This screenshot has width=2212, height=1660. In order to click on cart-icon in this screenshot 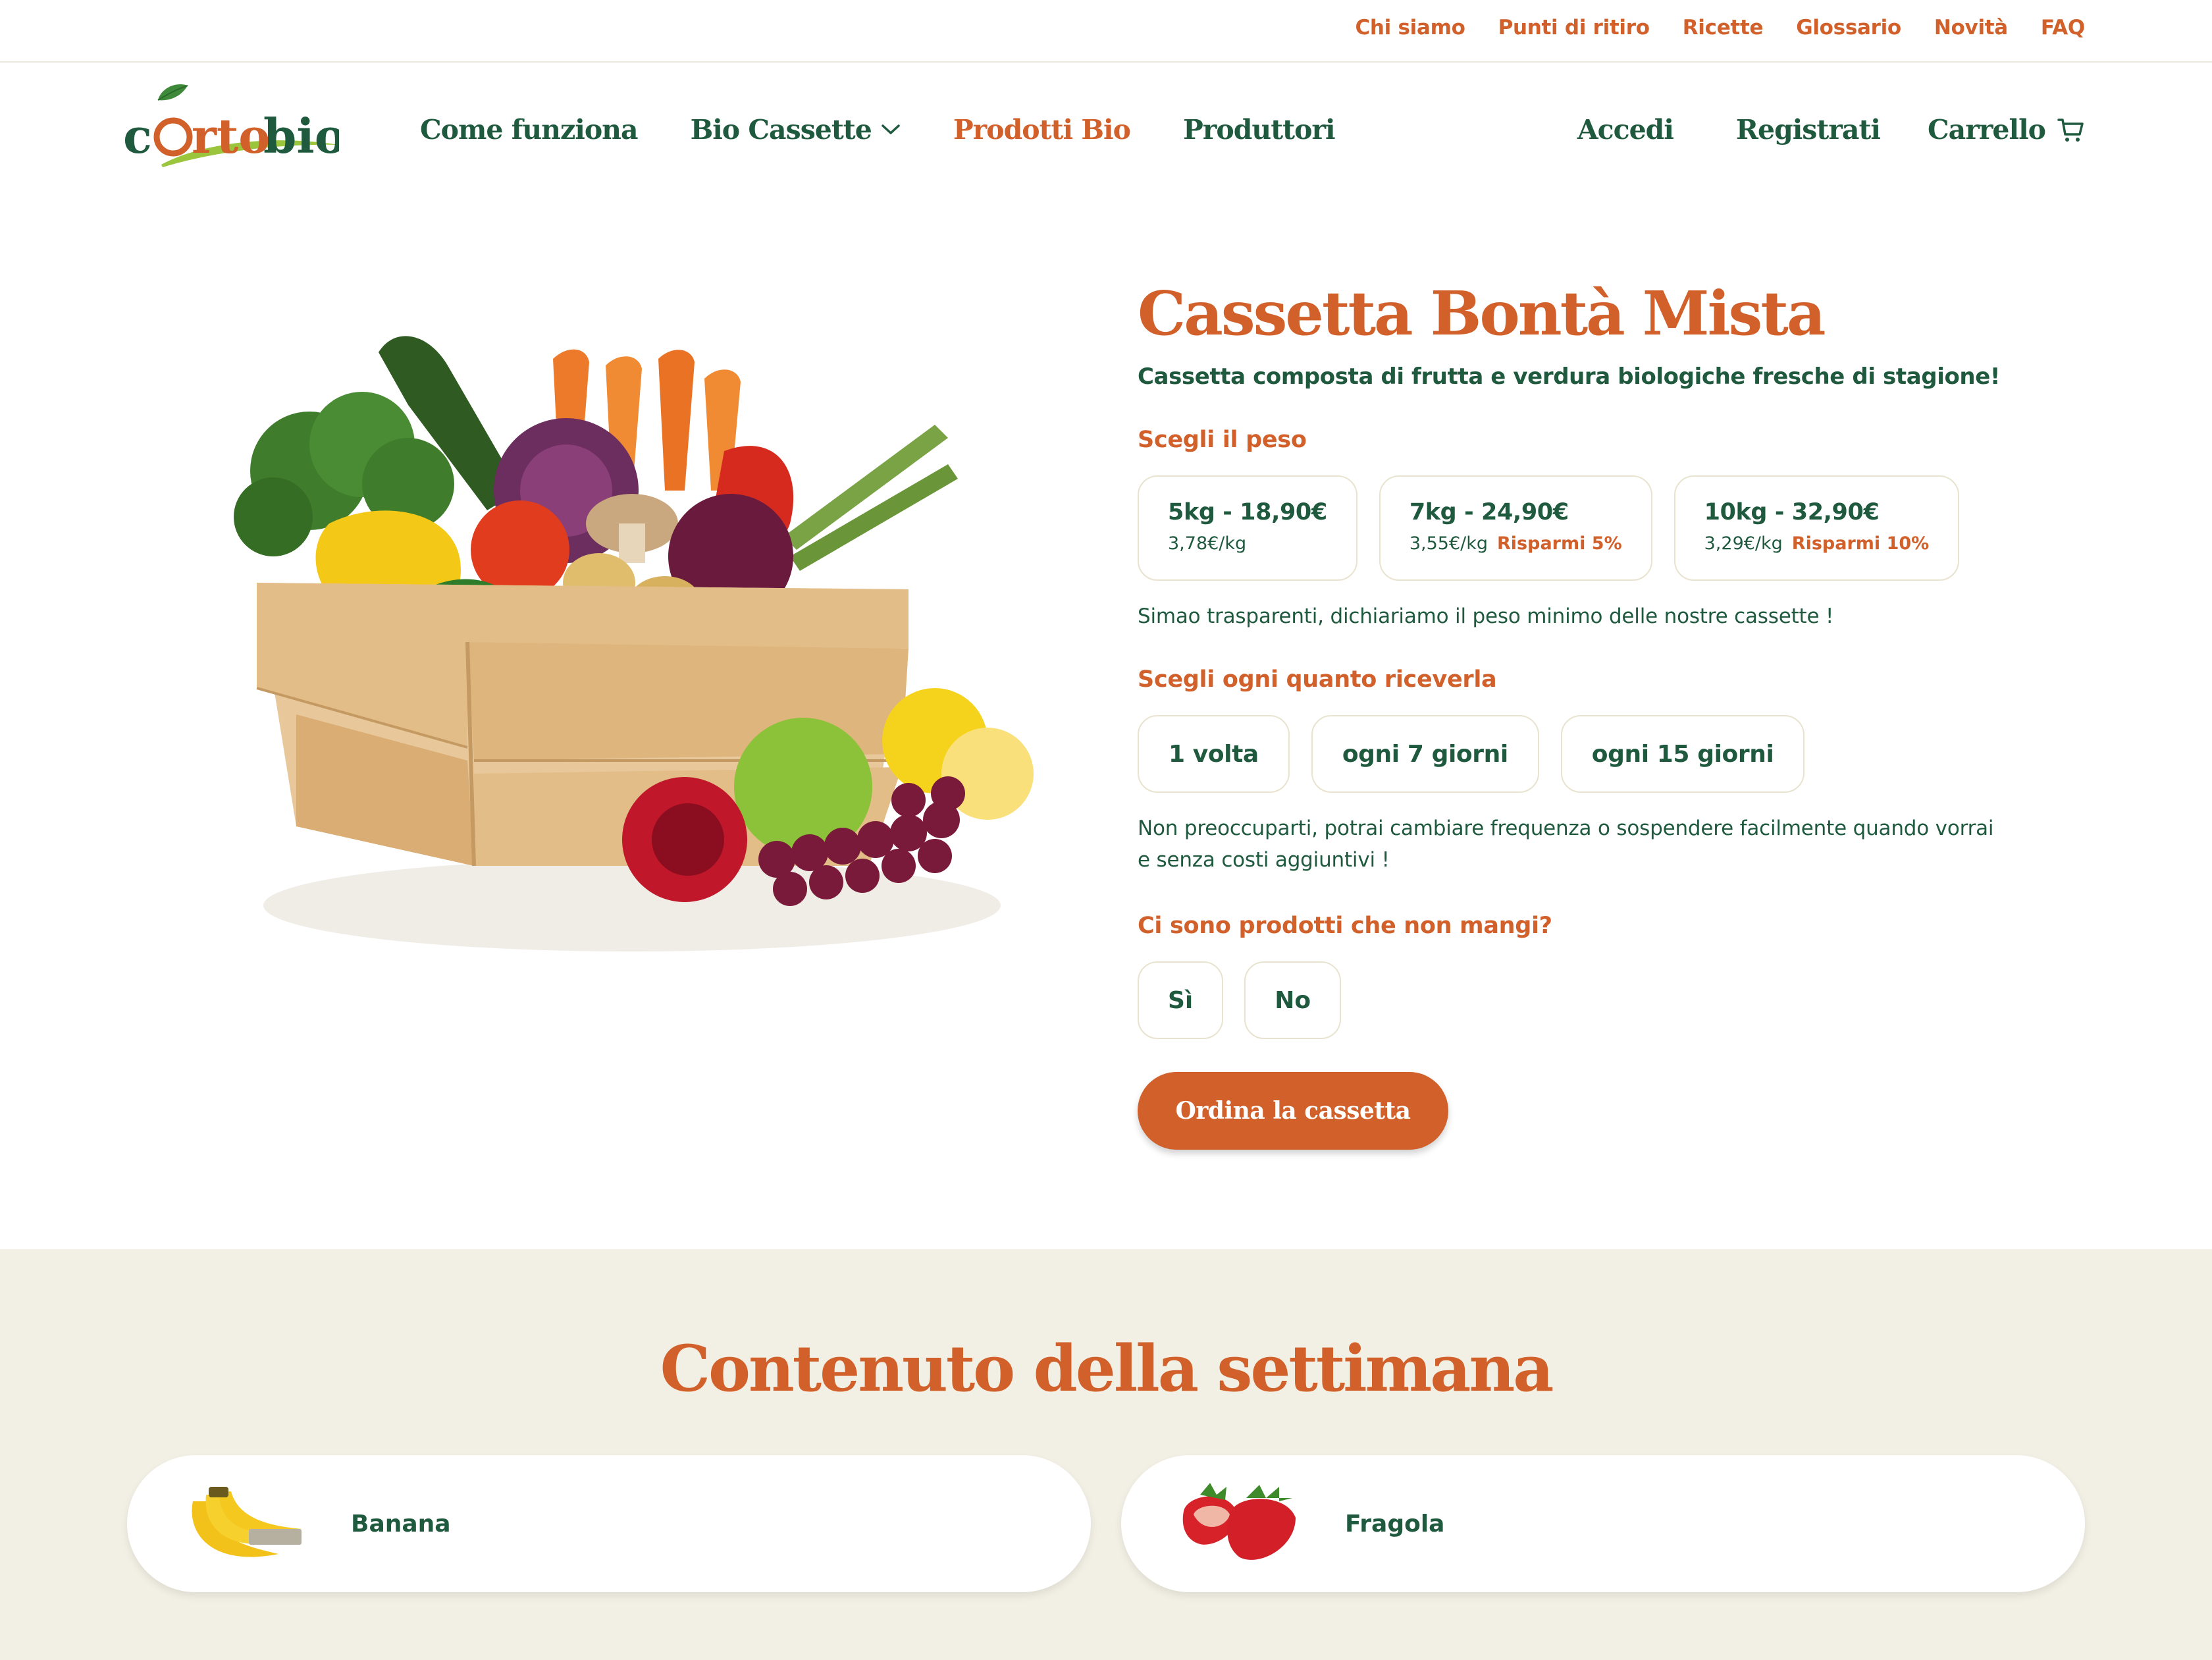, I will do `click(2070, 130)`.